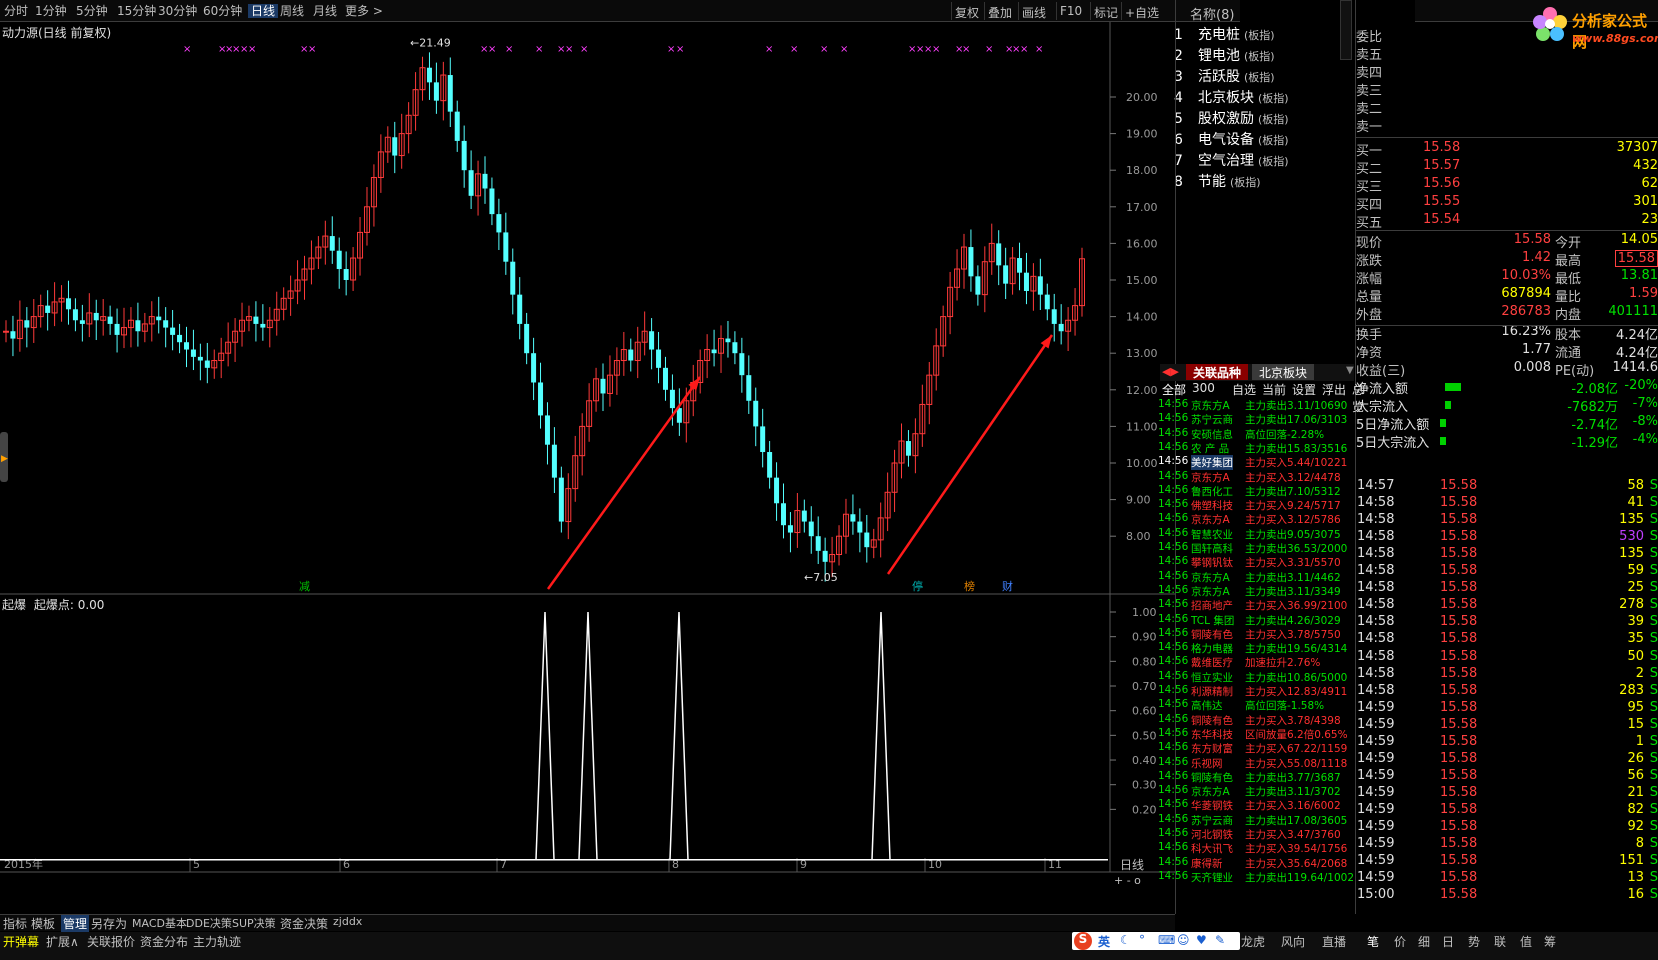 The image size is (1658, 960). What do you see at coordinates (1106, 12) in the screenshot?
I see `toolbar-button-4: 标记` at bounding box center [1106, 12].